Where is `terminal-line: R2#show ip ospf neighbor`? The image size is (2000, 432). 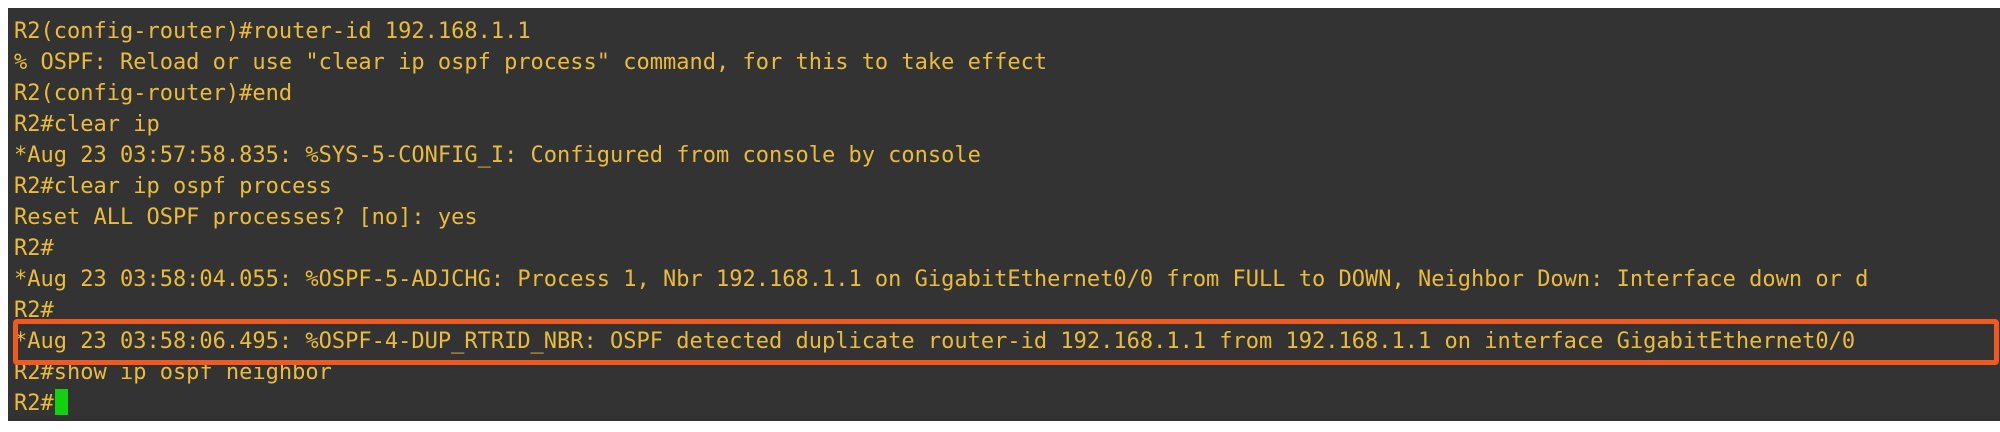 terminal-line: R2#show ip ospf neighbor is located at coordinates (173, 372).